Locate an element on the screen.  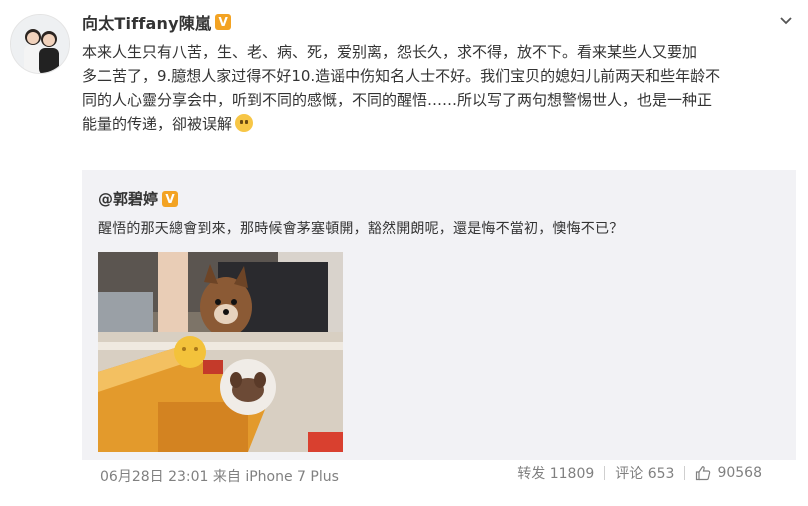
avatar is located at coordinates (40, 44).